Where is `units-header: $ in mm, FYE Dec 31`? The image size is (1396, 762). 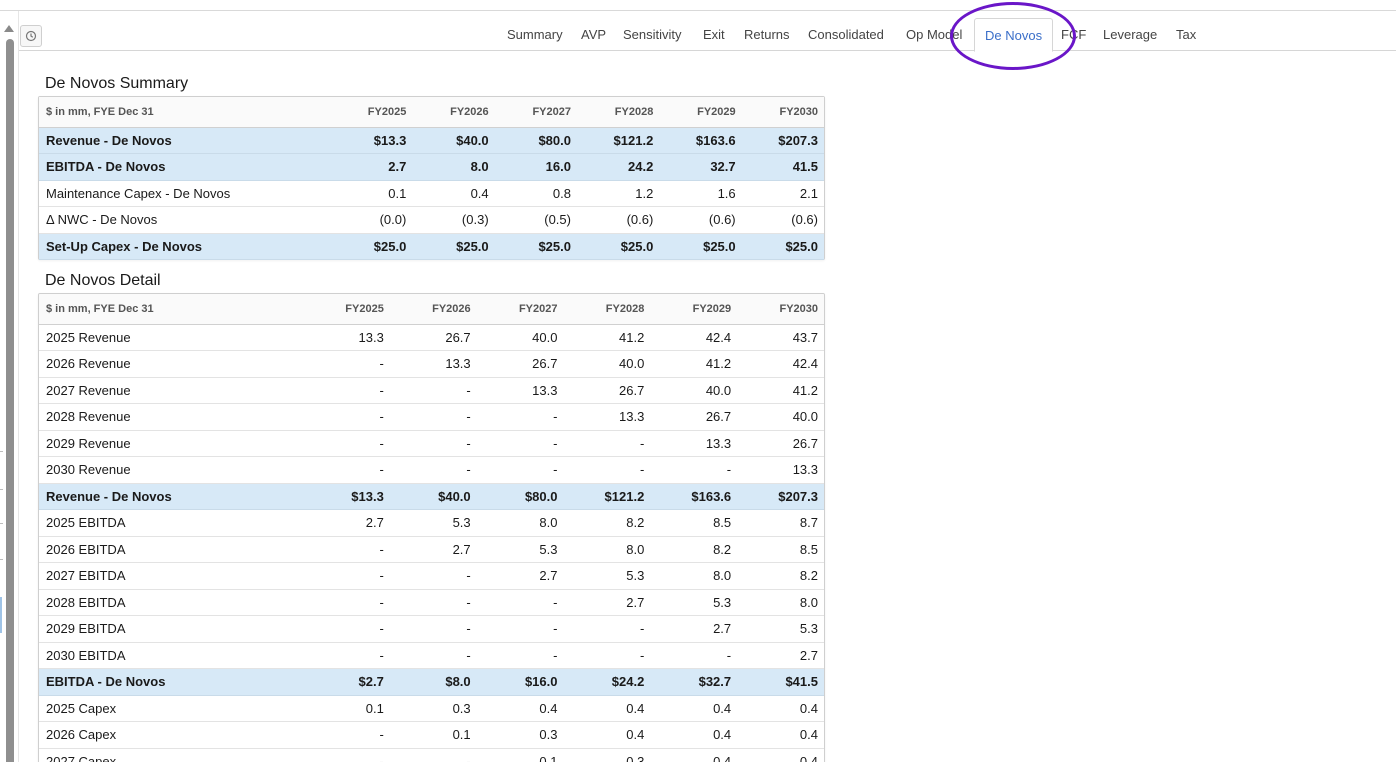
units-header: $ in mm, FYE Dec 31 is located at coordinates (184, 112).